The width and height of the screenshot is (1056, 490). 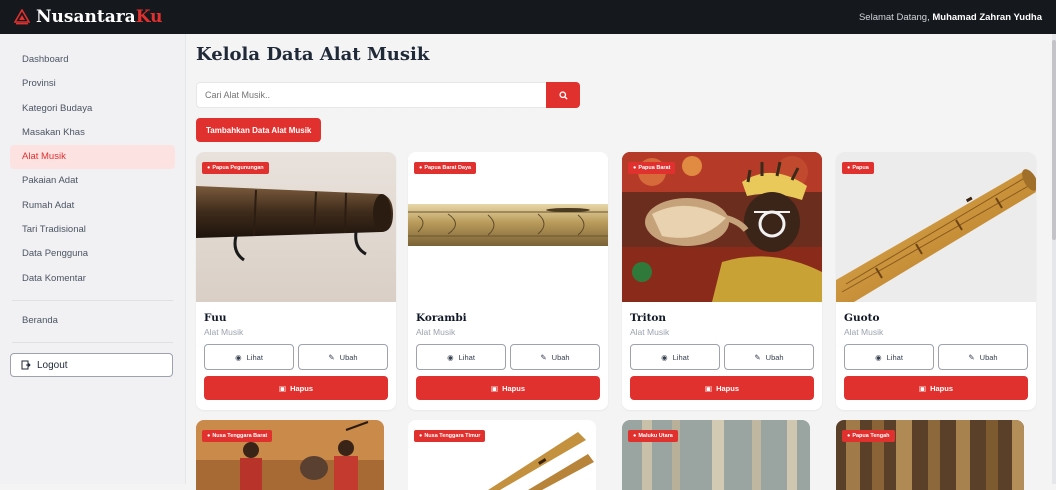 I want to click on sidebar-item-data-komentar: Data Komentar, so click(x=92, y=279).